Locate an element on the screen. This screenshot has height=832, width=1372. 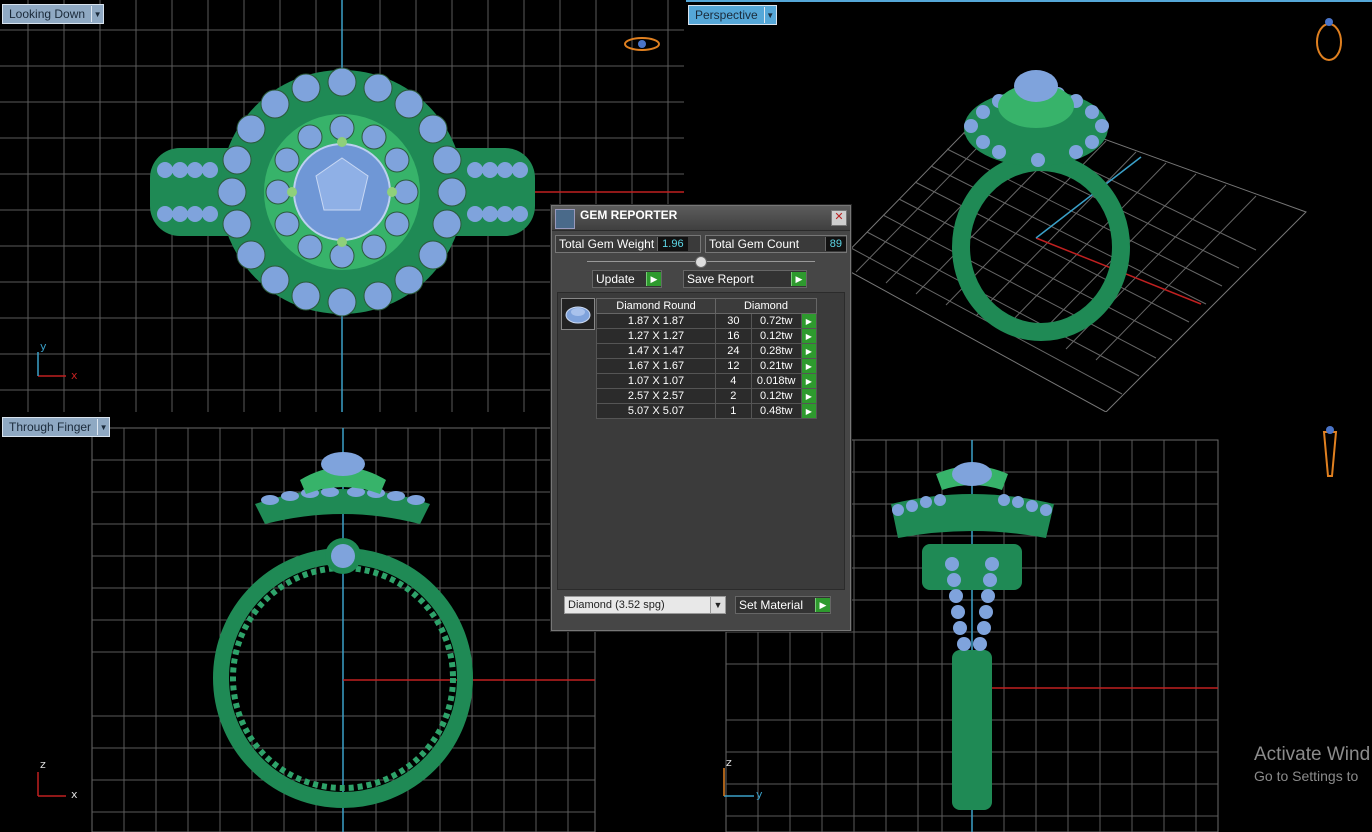
viewport-label-text: Through Finger is located at coordinates (50, 427).